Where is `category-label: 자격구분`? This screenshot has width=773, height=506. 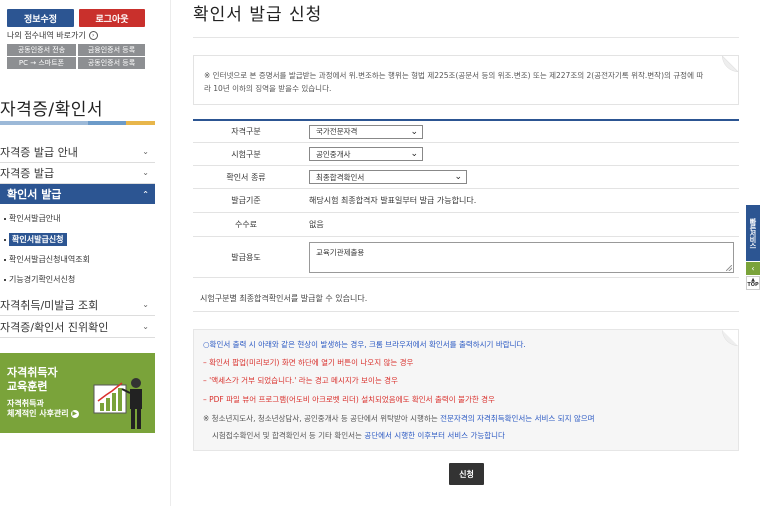 category-label: 자격구분 is located at coordinates (246, 131).